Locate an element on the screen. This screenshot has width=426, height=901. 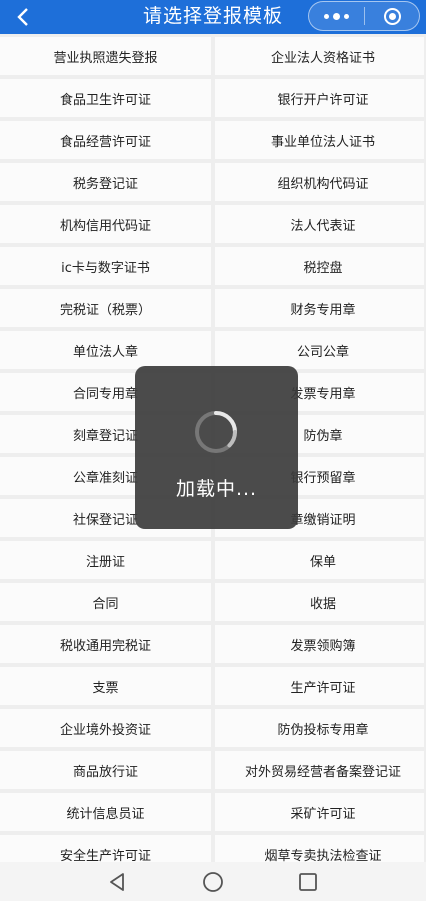
nav-back-button is located at coordinates (118, 882).